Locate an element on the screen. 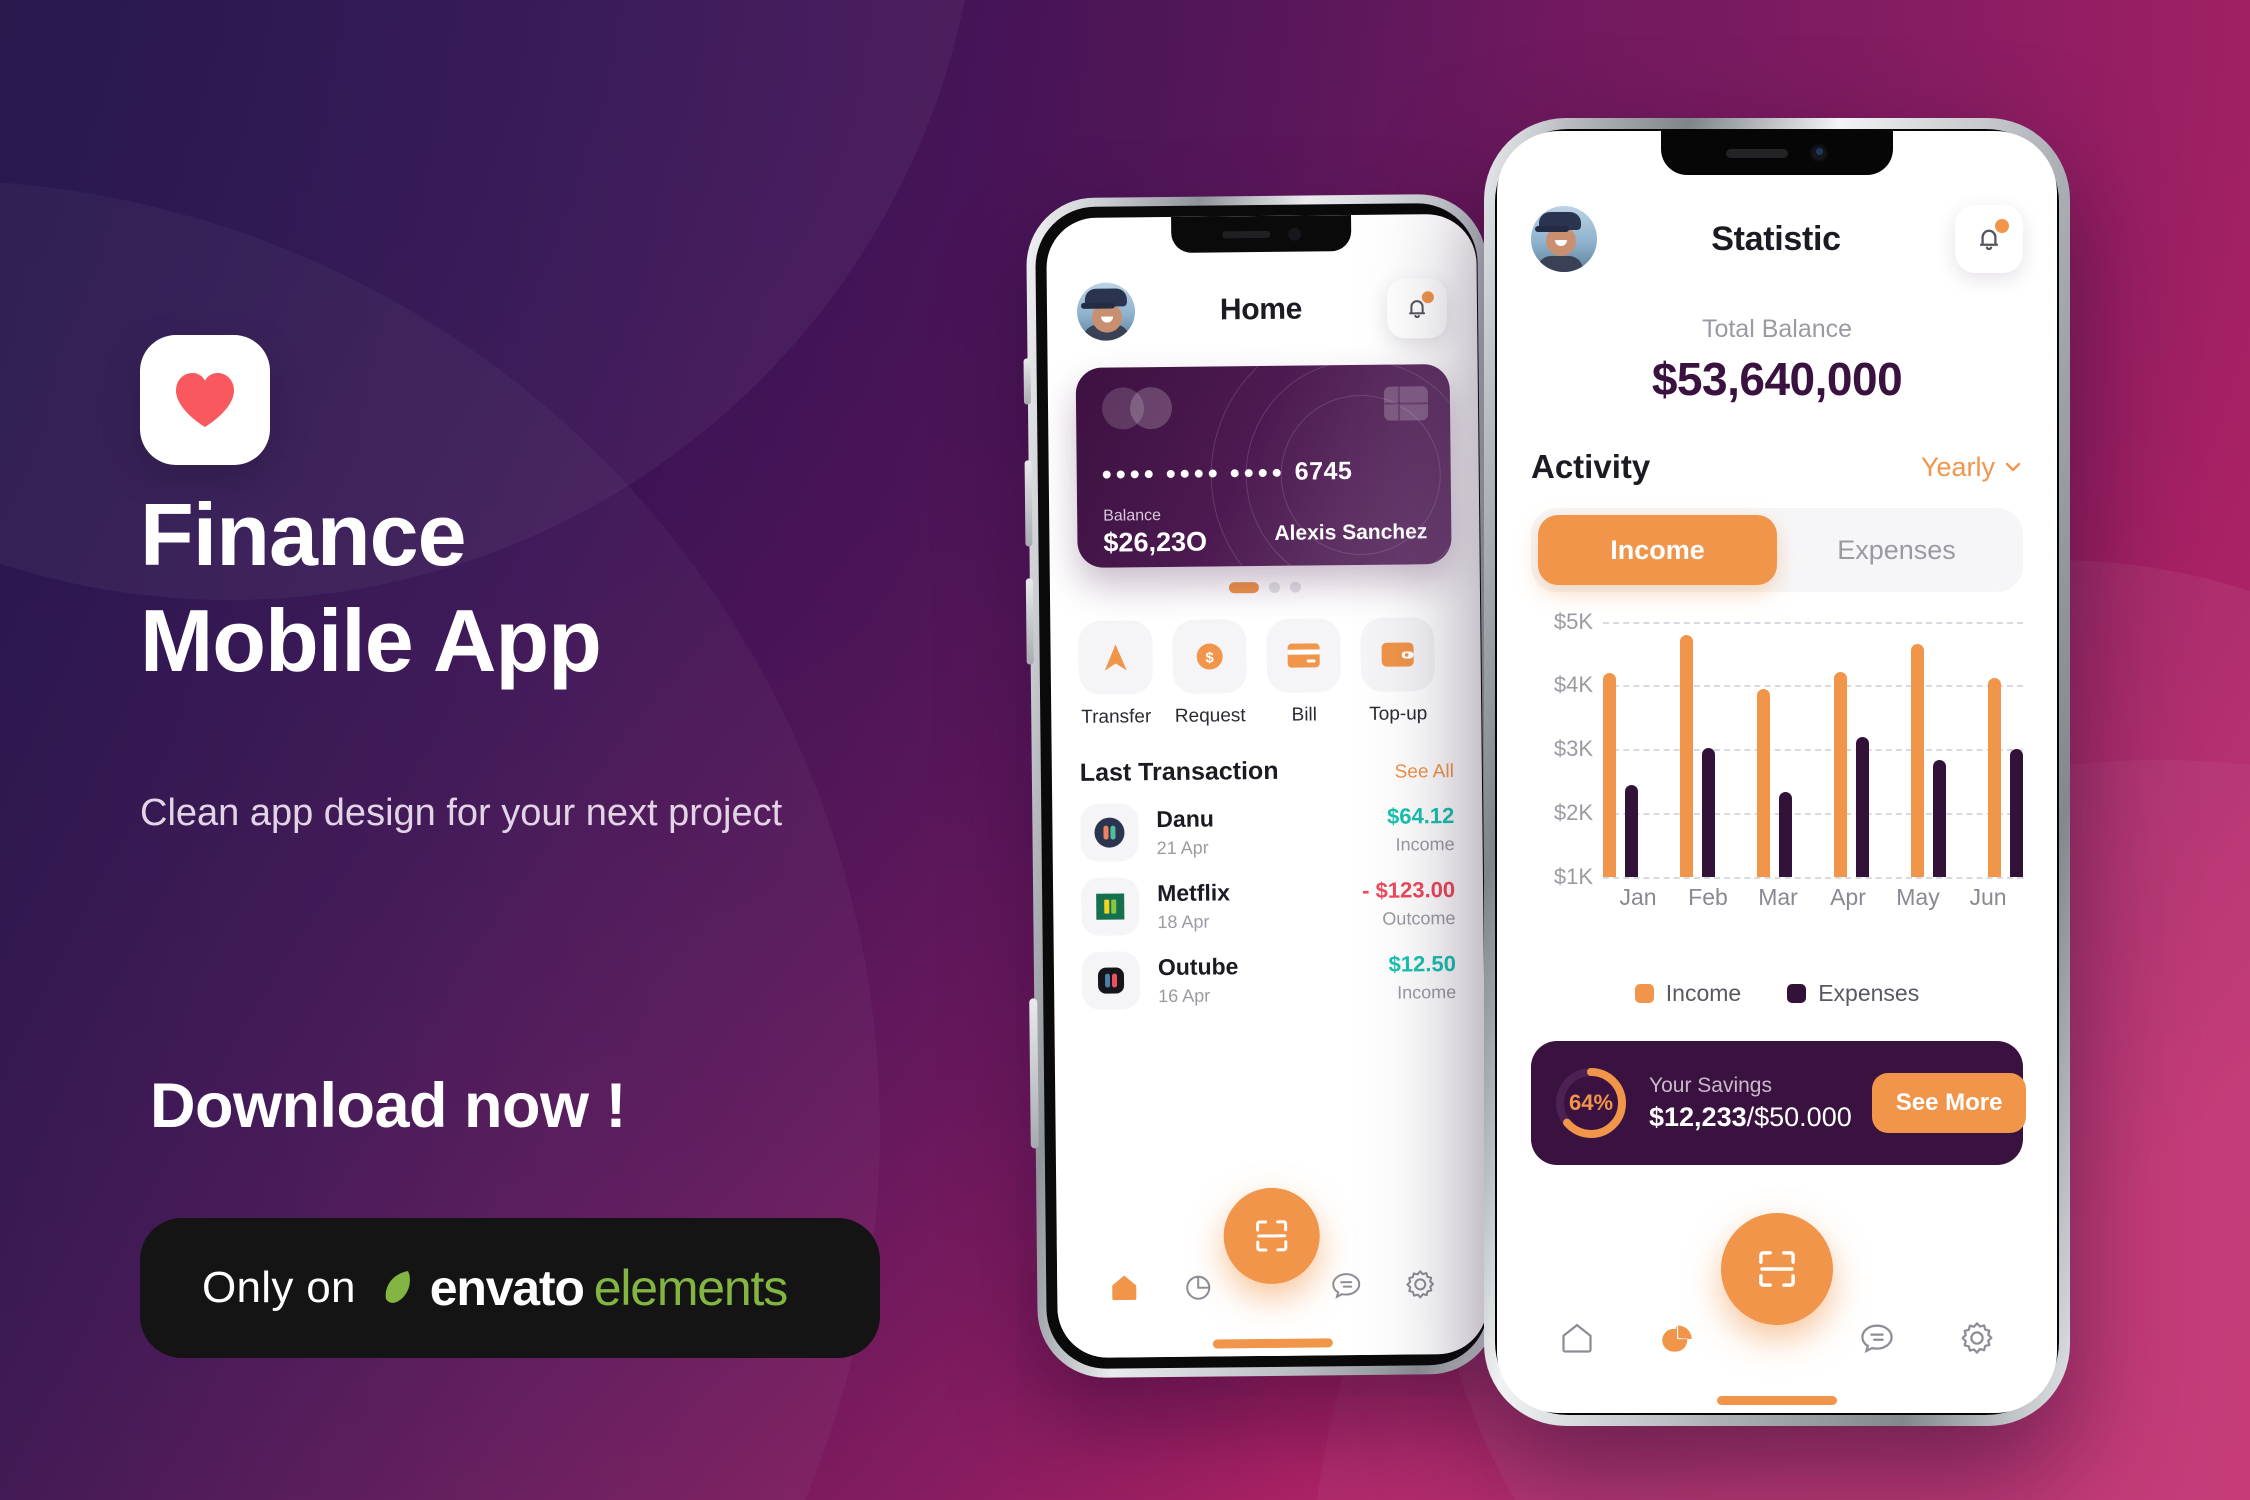 This screenshot has height=1500, width=2250. envato-wordmark: envato is located at coordinates (507, 1288).